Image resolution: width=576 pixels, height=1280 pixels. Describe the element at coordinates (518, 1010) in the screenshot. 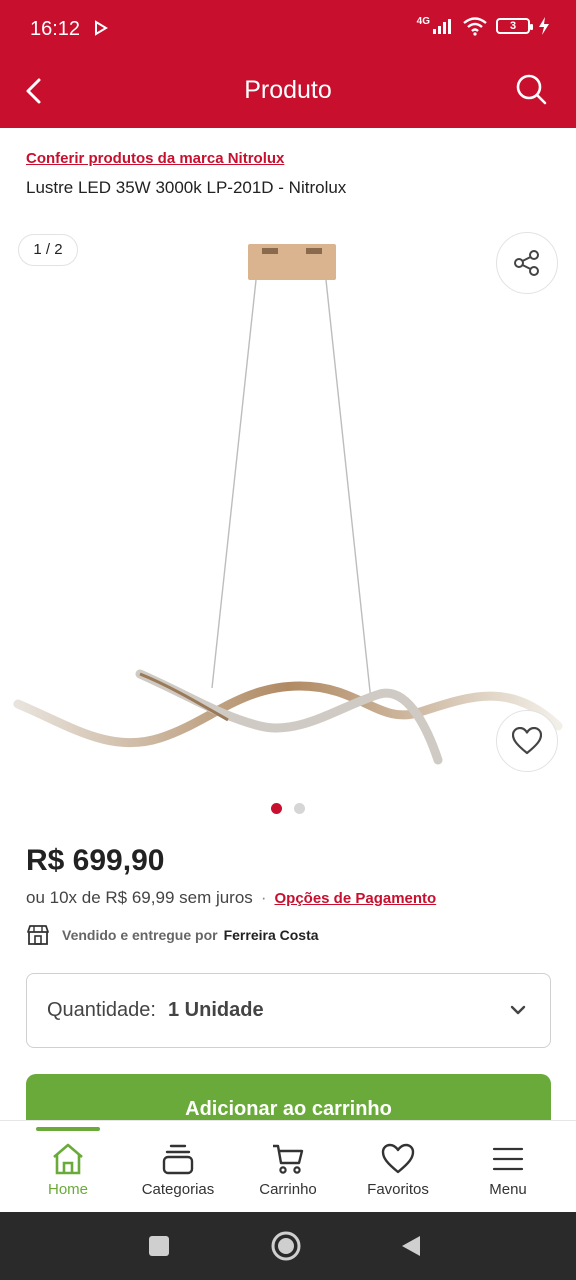

I see `chevron-down-icon` at that location.